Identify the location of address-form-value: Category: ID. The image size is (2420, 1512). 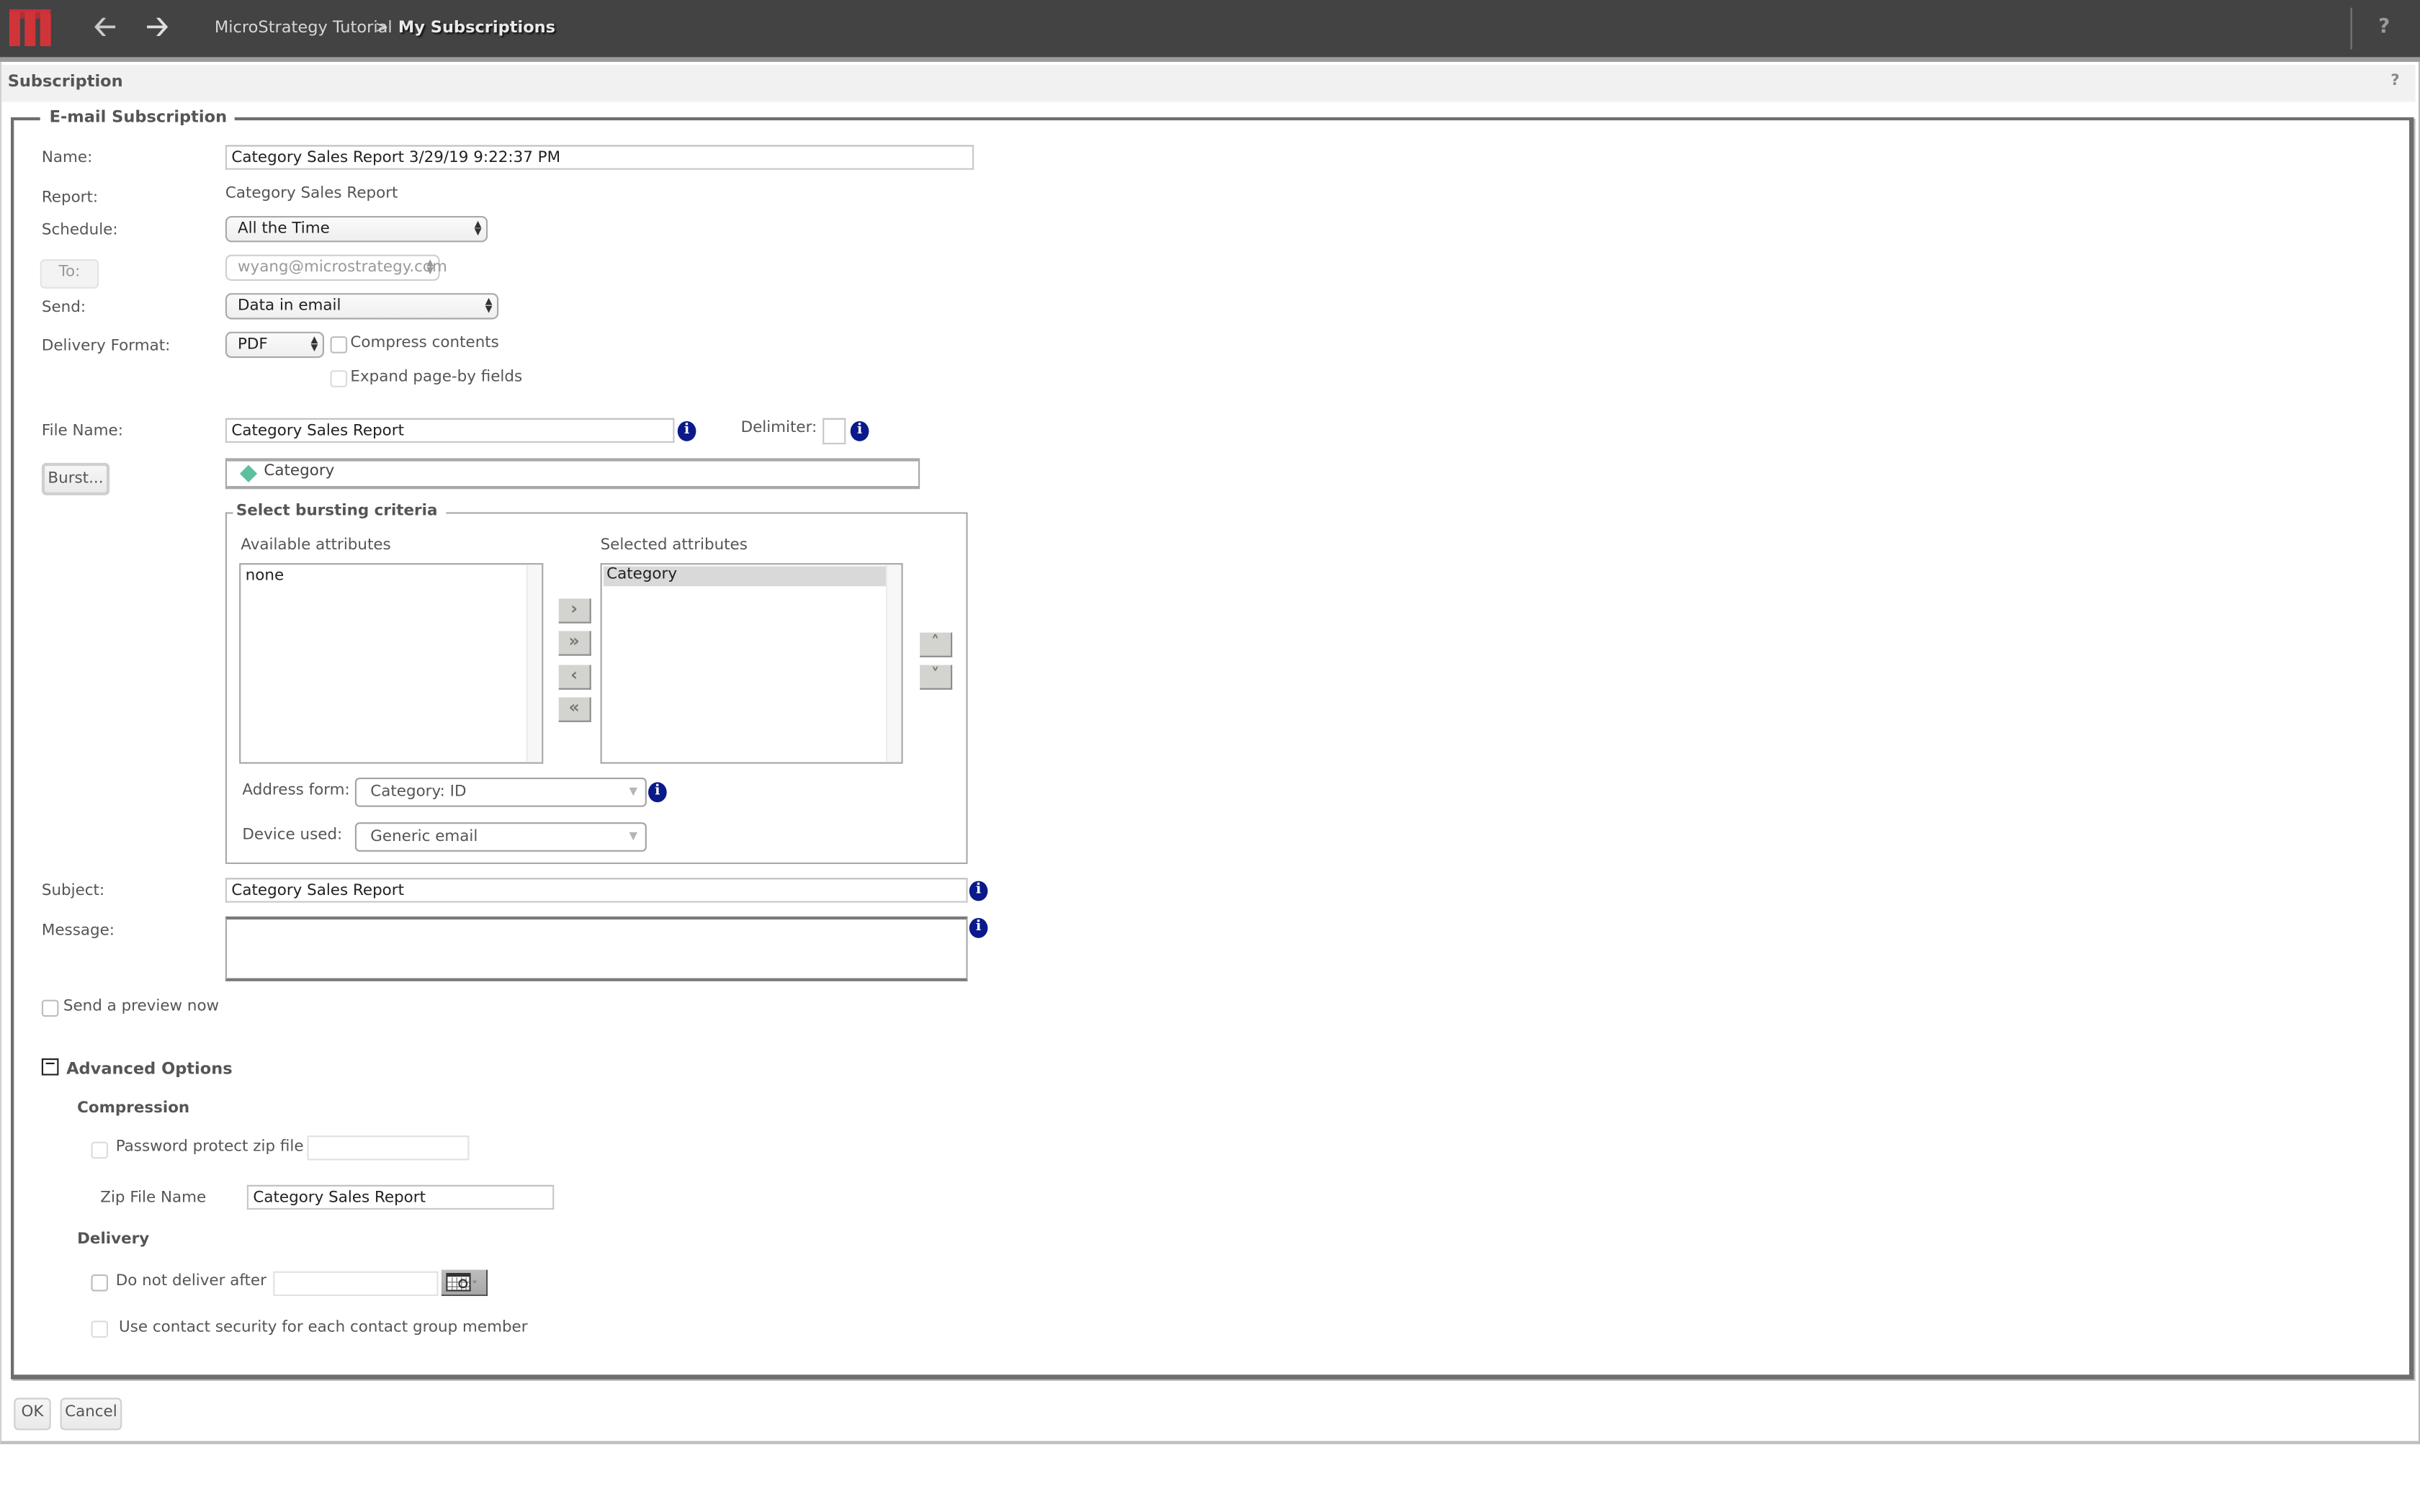
(418, 792).